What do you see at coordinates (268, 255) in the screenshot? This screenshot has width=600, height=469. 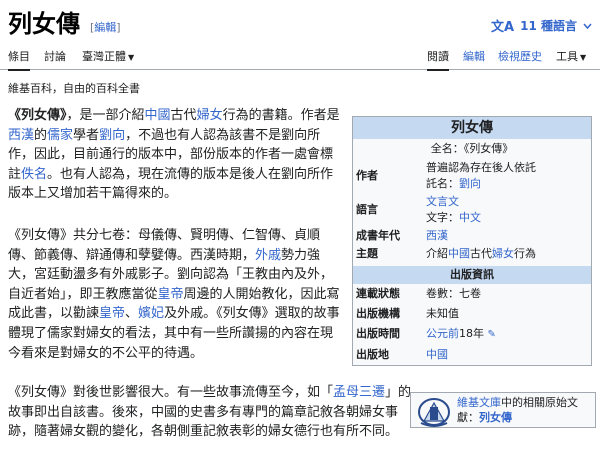 I see `link-waiqi: 外戚` at bounding box center [268, 255].